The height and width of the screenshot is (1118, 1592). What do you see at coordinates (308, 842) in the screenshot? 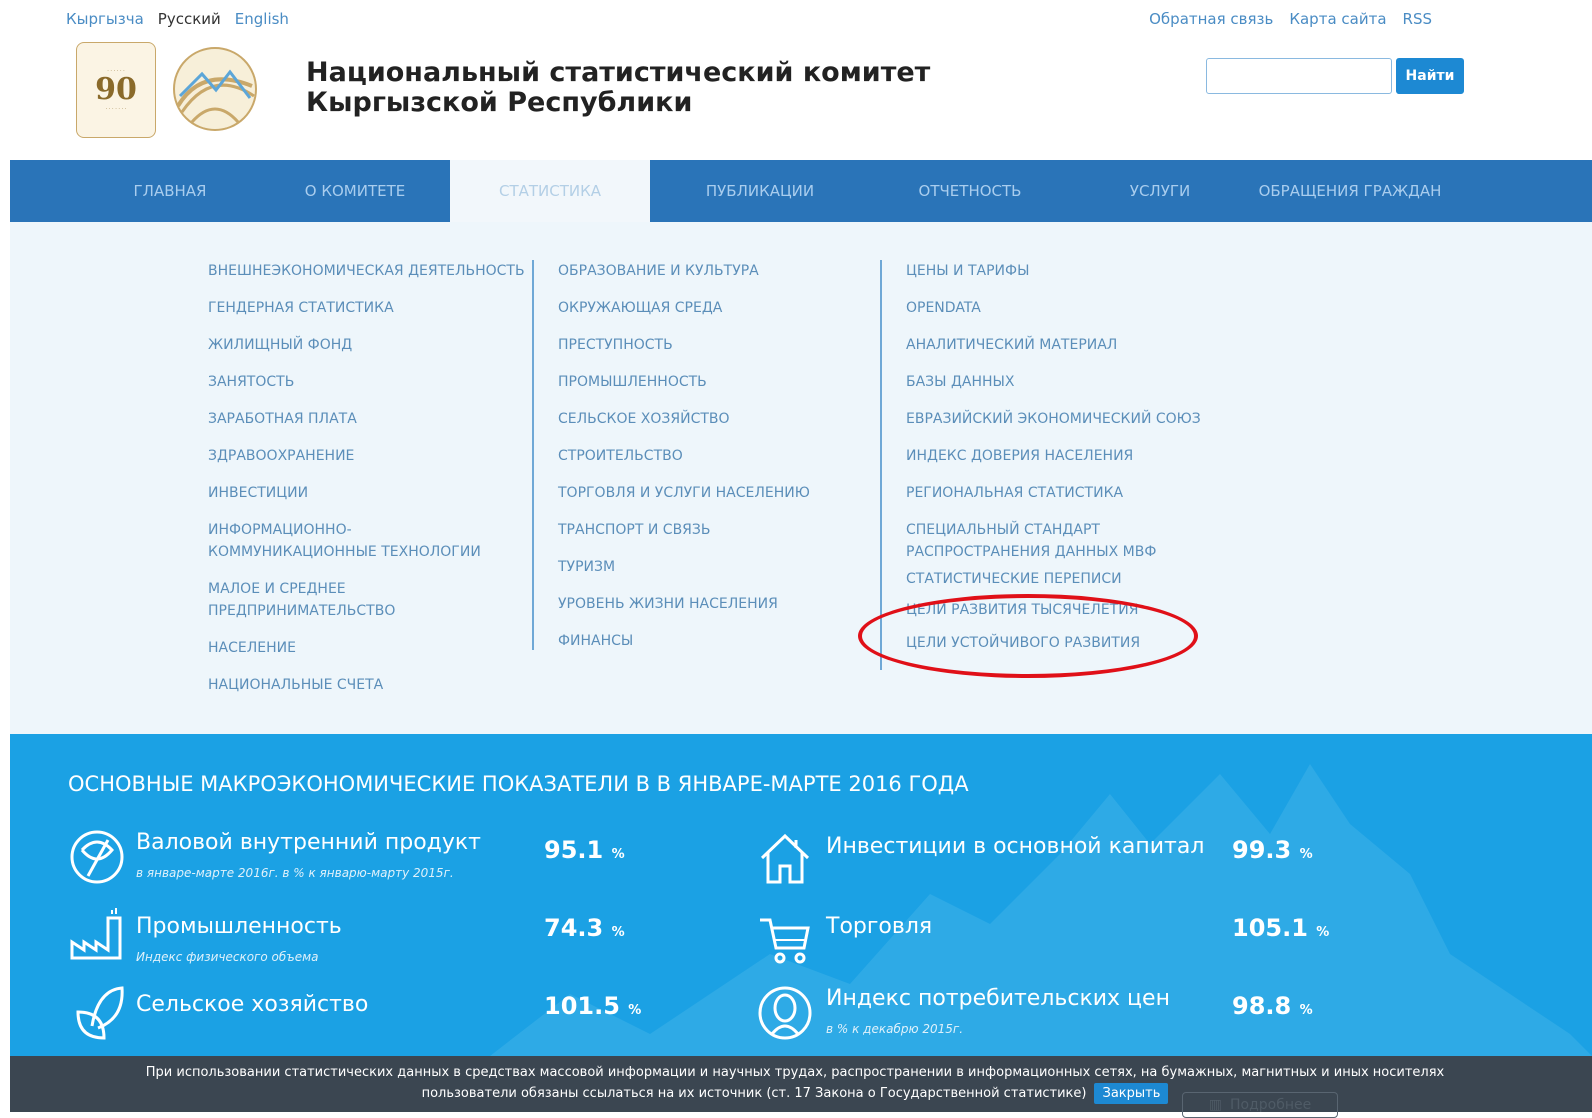
I see `indicator-name: Валовой внутренний продукт` at bounding box center [308, 842].